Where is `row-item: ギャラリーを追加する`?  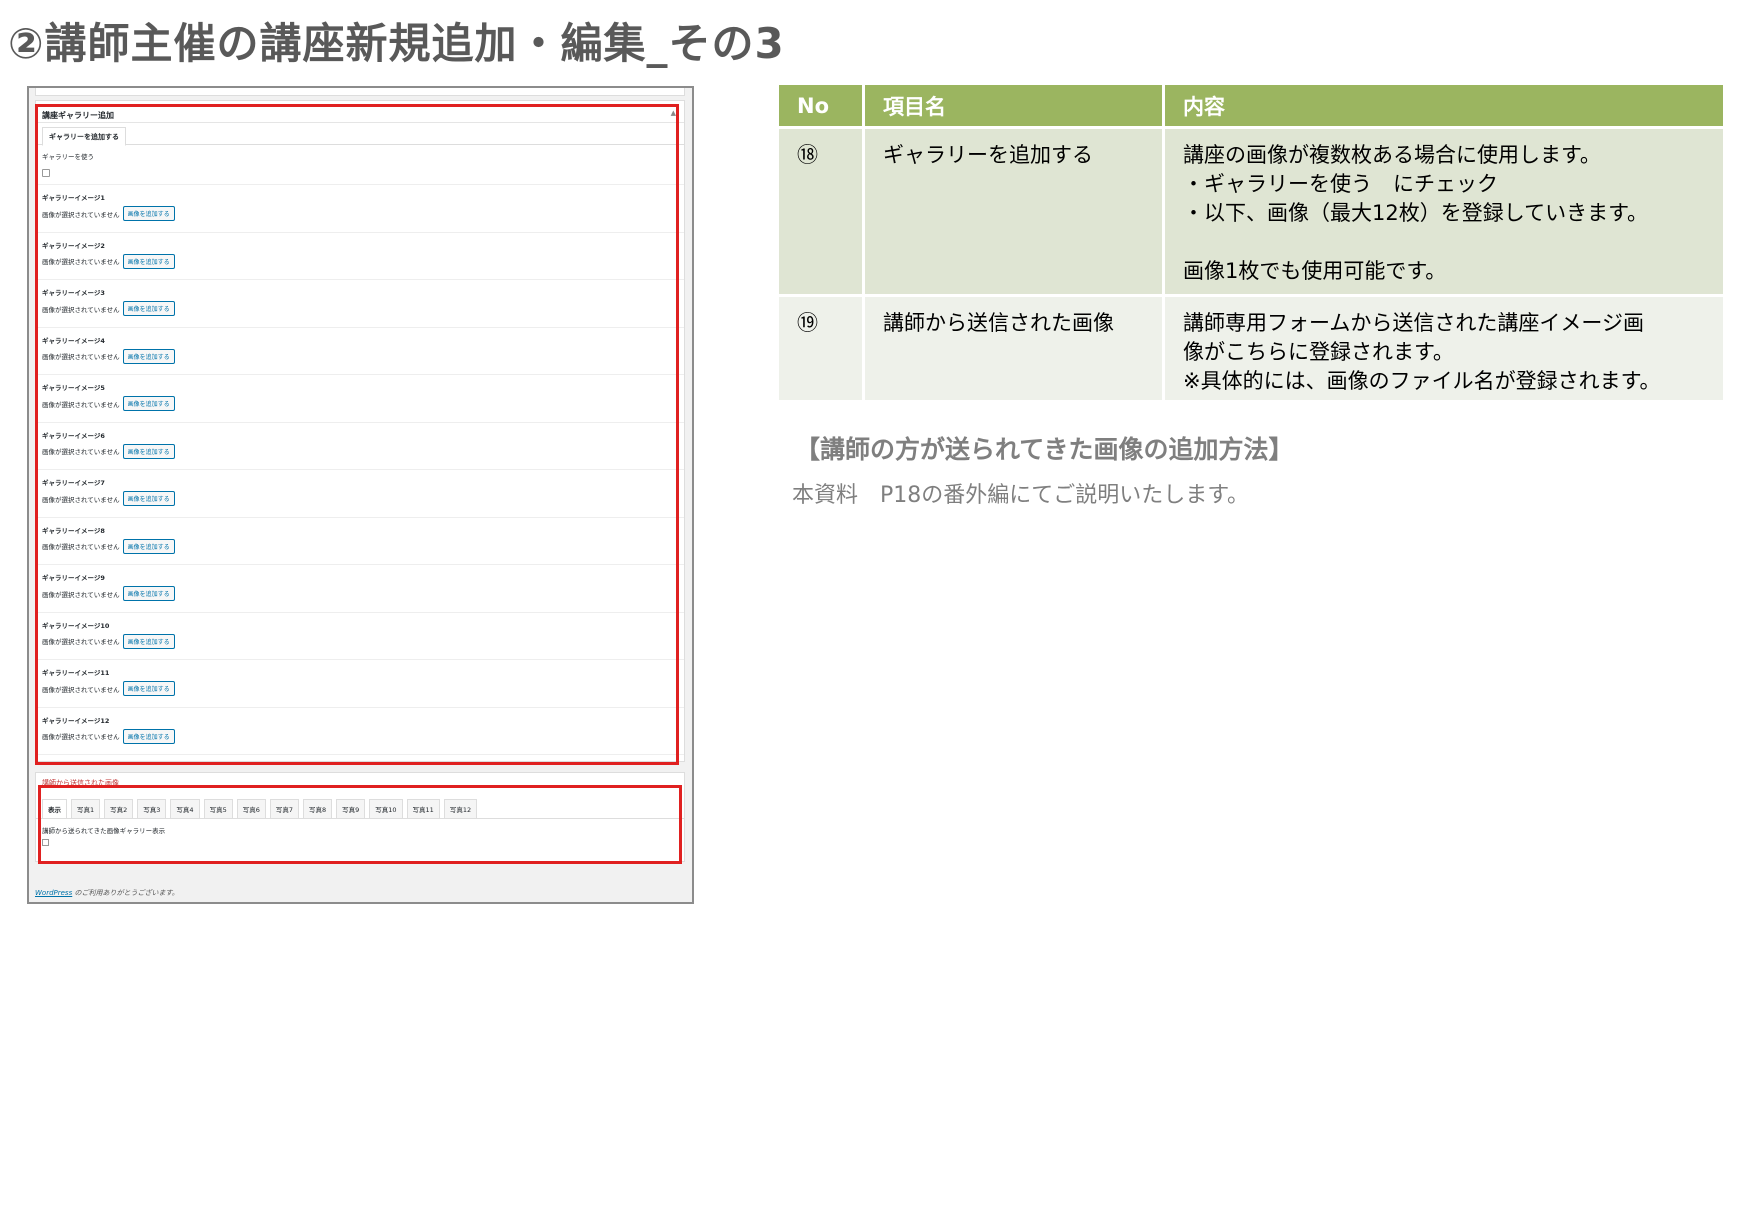
row-item: ギャラリーを追加する is located at coordinates (1013, 211).